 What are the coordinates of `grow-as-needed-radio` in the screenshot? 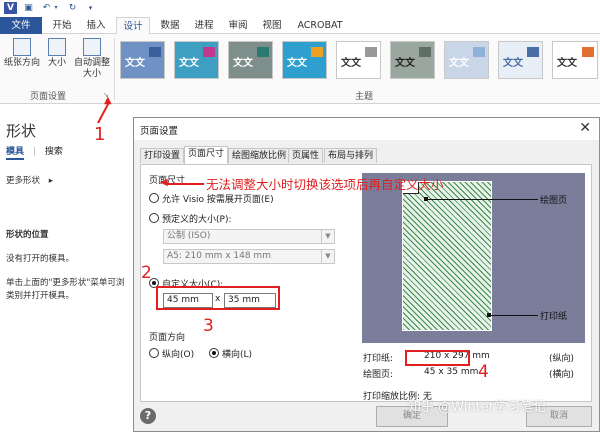 It's located at (154, 198).